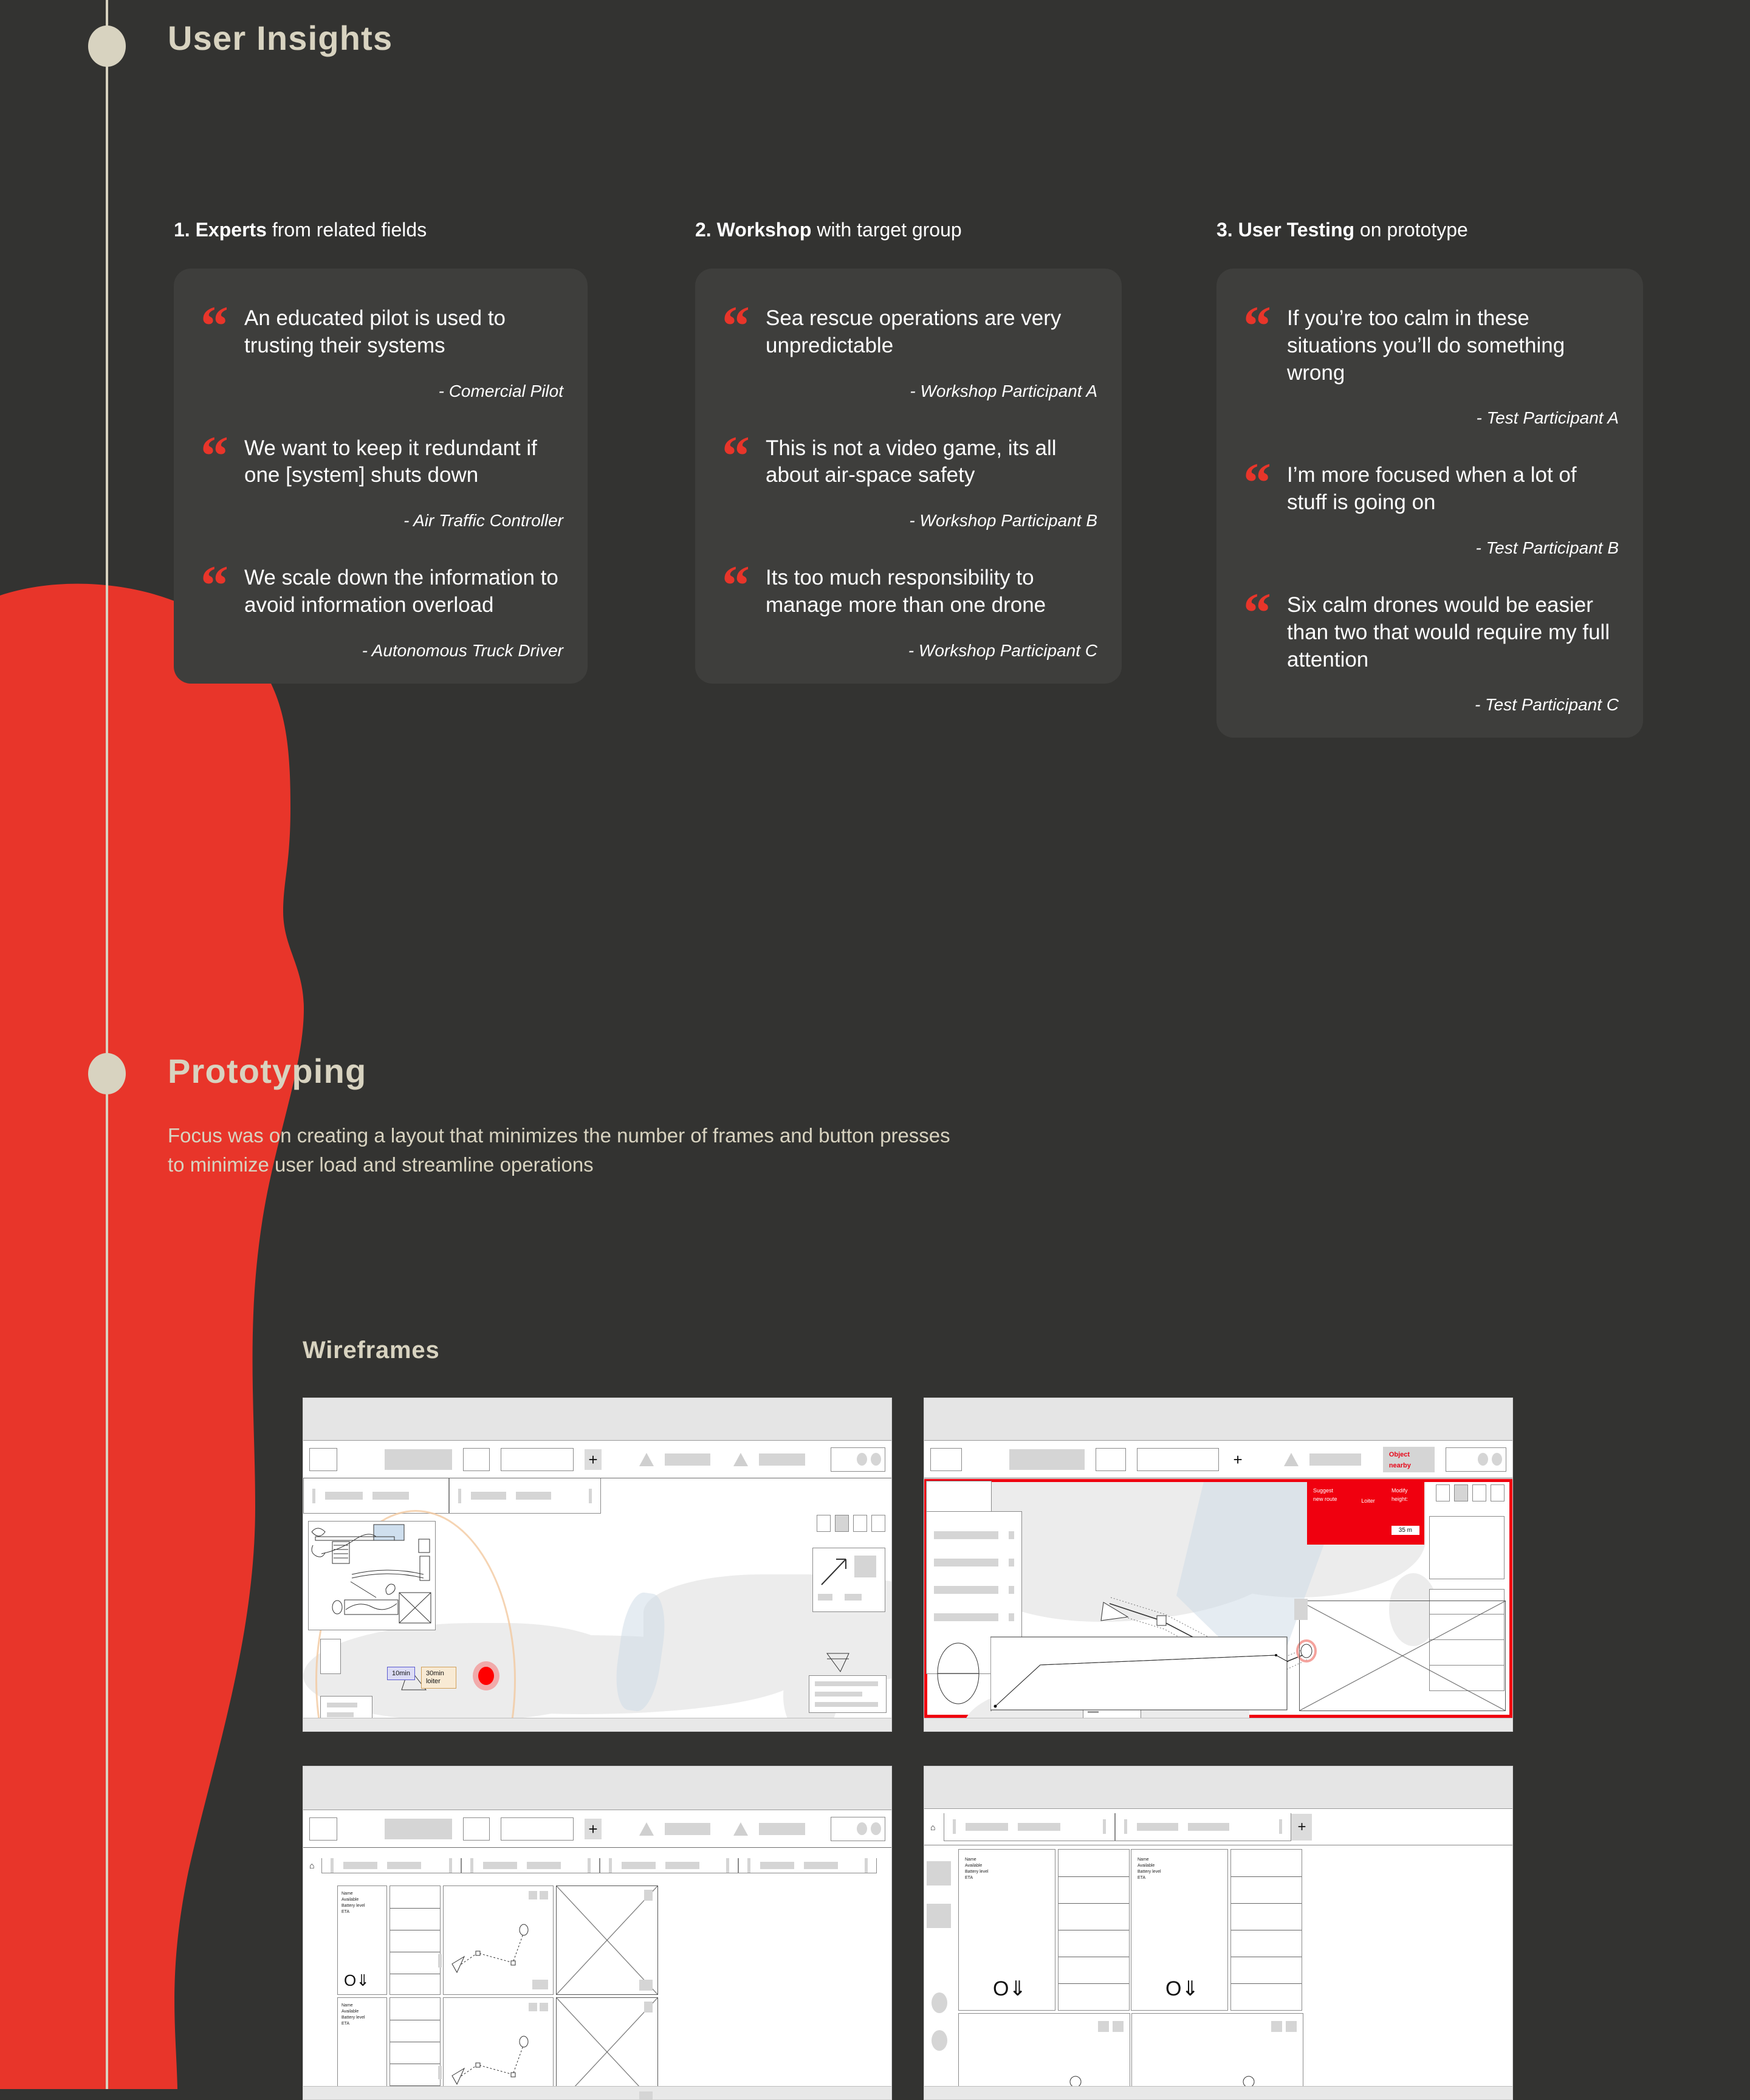  What do you see at coordinates (848, 1570) in the screenshot?
I see `trend-arrow-icon` at bounding box center [848, 1570].